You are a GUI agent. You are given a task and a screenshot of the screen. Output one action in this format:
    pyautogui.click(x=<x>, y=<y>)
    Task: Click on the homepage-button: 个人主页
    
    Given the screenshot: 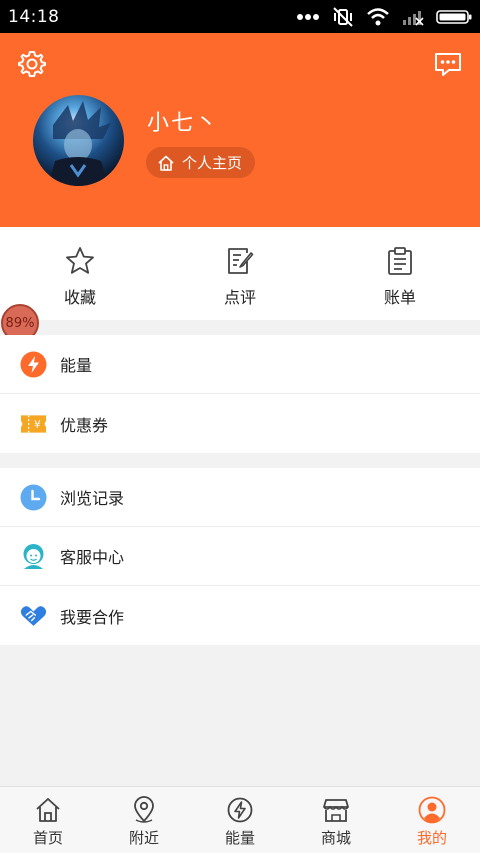 What is the action you would take?
    pyautogui.click(x=201, y=162)
    